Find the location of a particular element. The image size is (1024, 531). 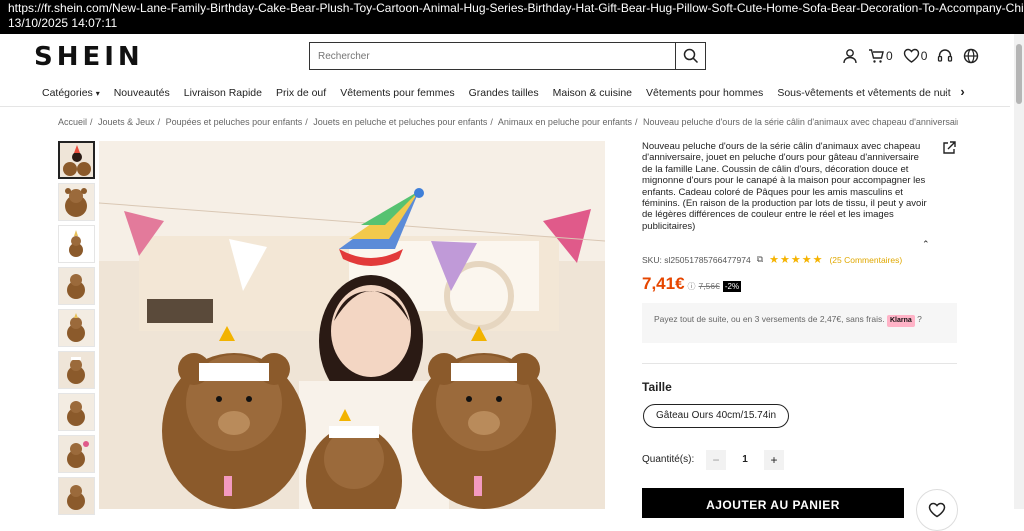

collapse-title-button: ⌃ is located at coordinates (926, 244).